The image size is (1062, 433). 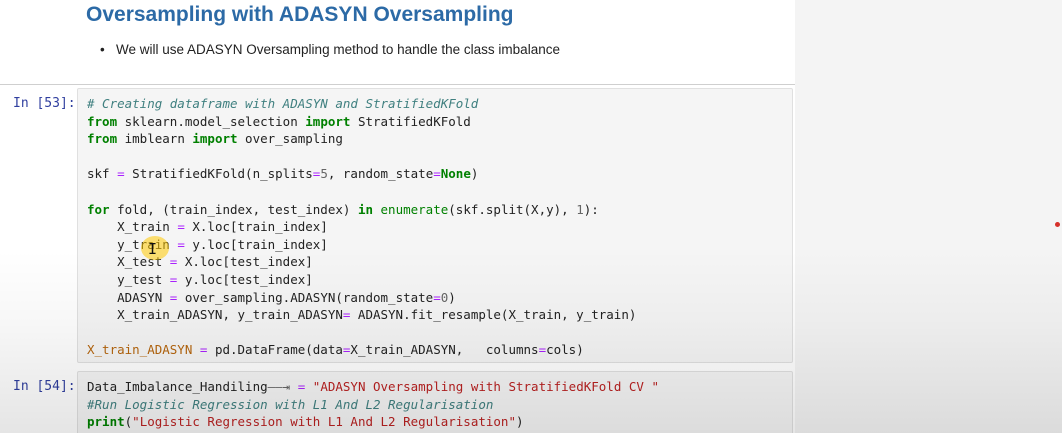 What do you see at coordinates (128, 279) in the screenshot?
I see `code-token: y_test` at bounding box center [128, 279].